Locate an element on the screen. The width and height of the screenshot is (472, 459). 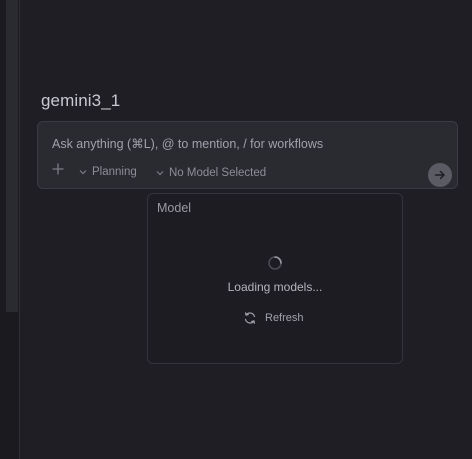
workspace-title: gemini3_1 is located at coordinates (81, 100).